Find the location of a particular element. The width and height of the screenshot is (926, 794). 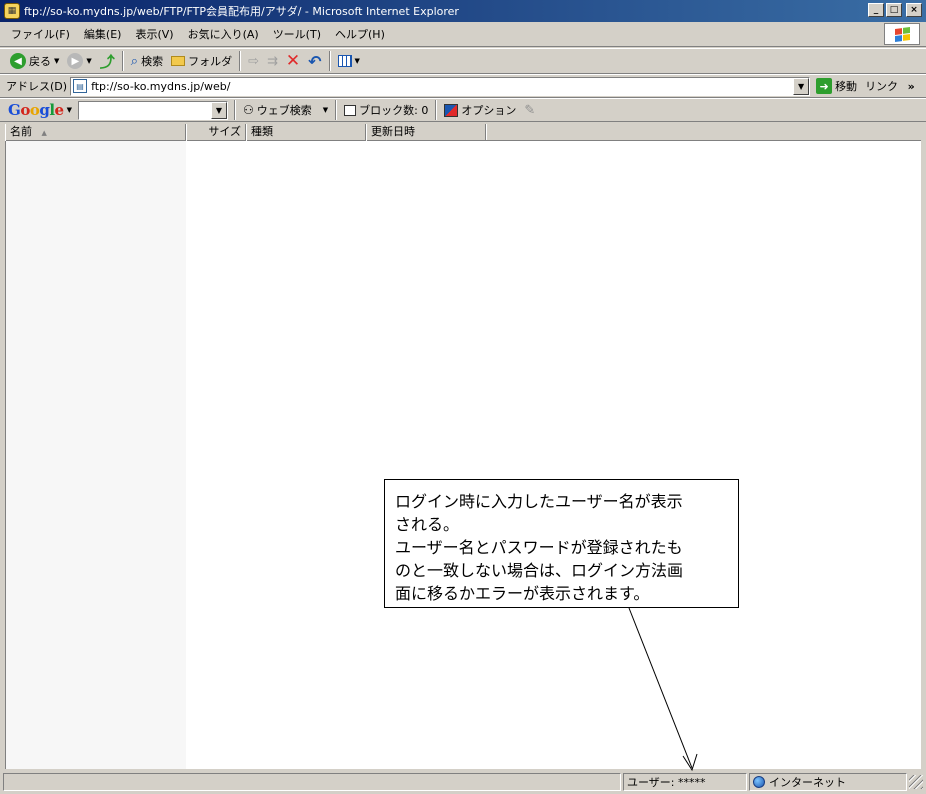

forward-arrow-icon: ▶ is located at coordinates (75, 61).